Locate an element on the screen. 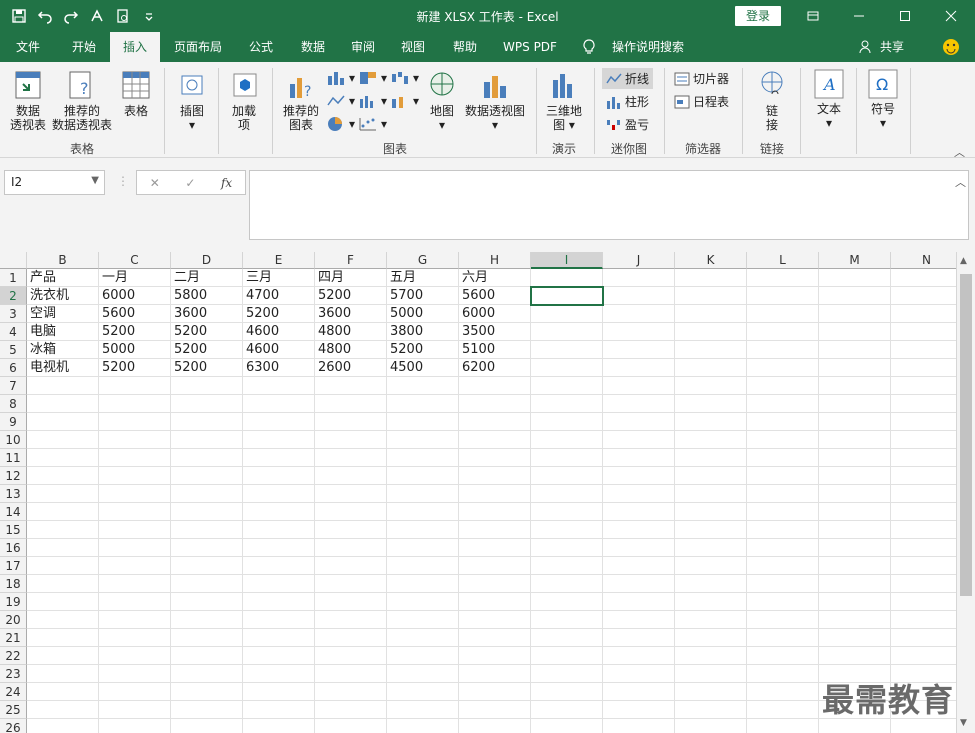 Image resolution: width=975 pixels, height=733 pixels. share-button: 共享 is located at coordinates (892, 47).